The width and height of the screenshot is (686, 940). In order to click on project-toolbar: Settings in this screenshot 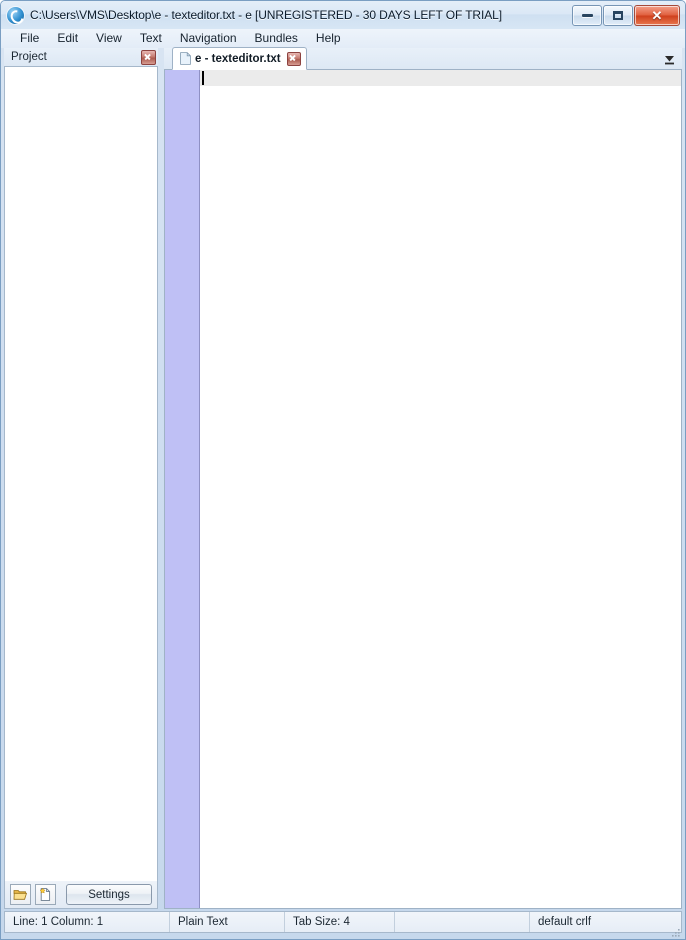, I will do `click(81, 895)`.